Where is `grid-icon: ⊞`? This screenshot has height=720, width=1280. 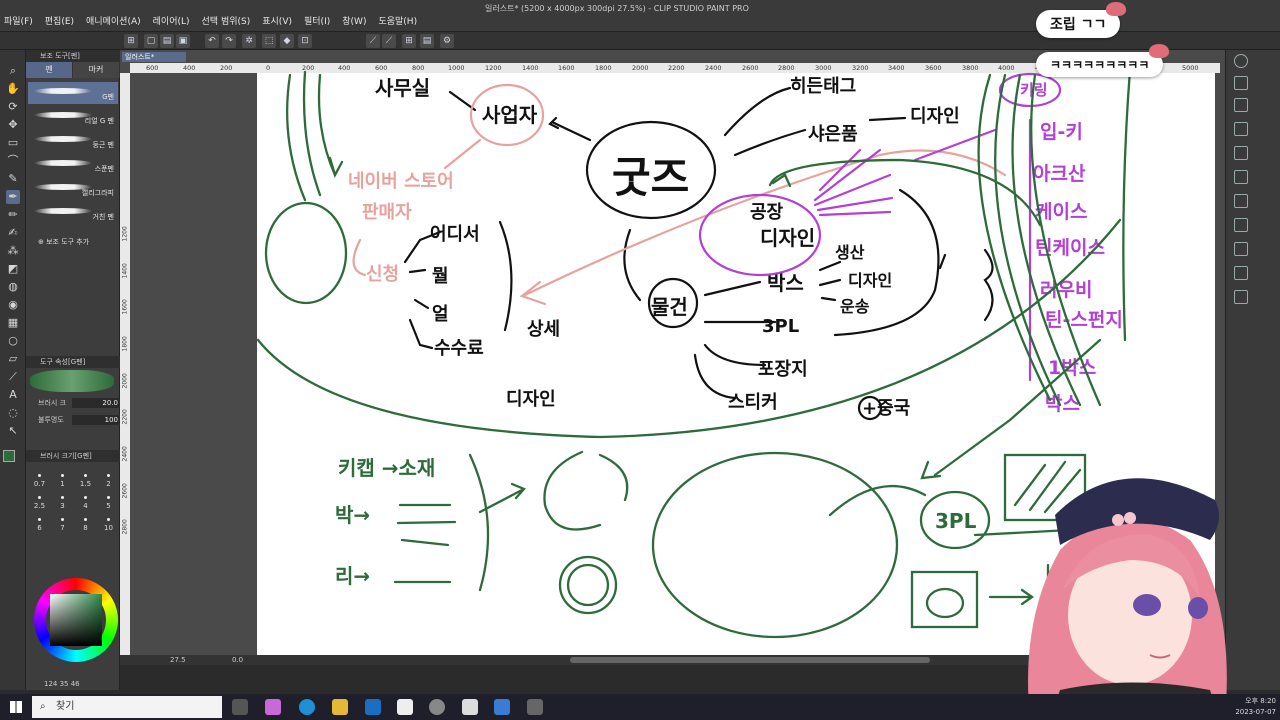
grid-icon: ⊞ is located at coordinates (409, 41).